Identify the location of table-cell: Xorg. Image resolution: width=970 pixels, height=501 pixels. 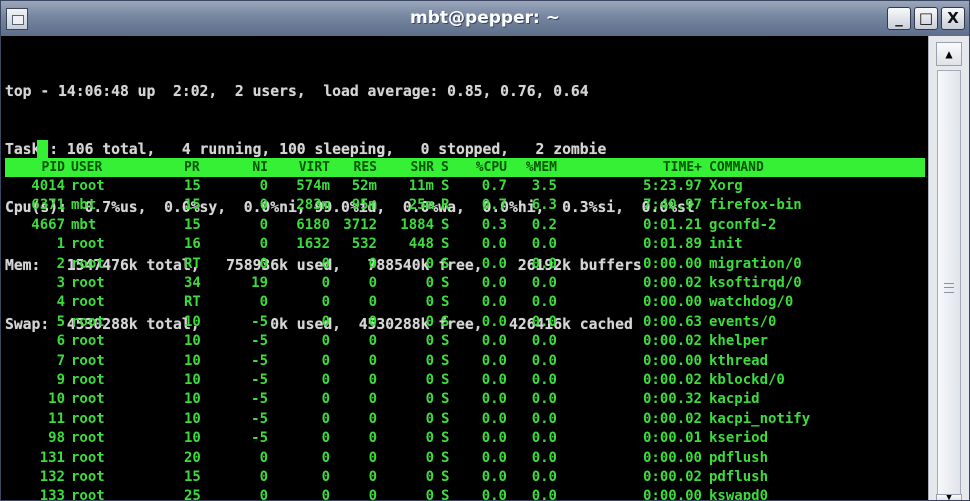
(726, 186).